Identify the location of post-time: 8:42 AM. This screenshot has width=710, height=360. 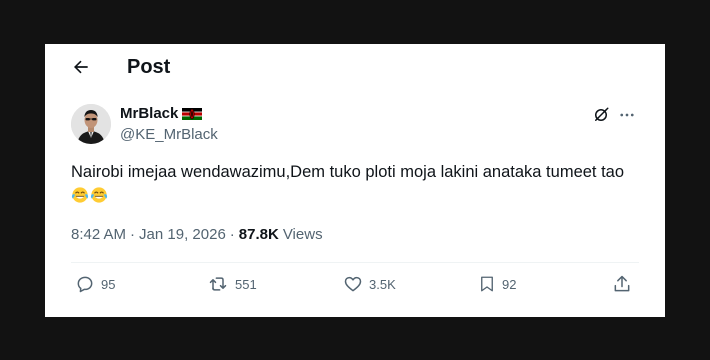
(98, 234).